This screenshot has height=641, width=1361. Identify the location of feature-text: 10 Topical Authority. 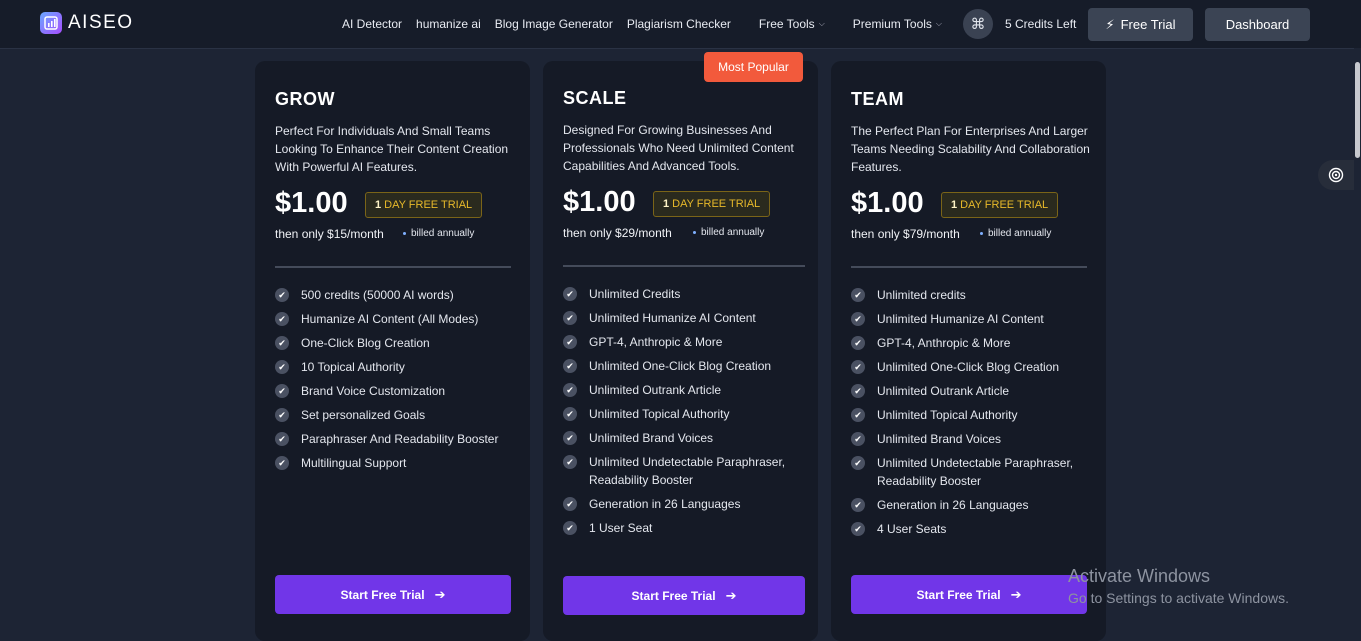
(353, 367).